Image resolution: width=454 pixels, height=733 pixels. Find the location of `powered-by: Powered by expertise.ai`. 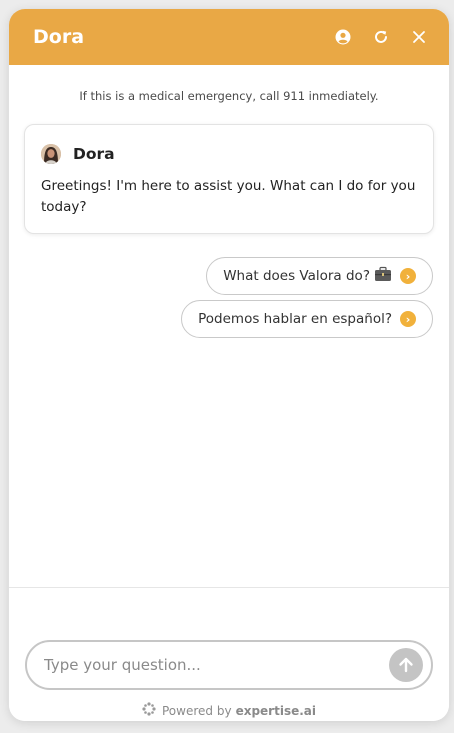

powered-by: Powered by expertise.ai is located at coordinates (229, 710).